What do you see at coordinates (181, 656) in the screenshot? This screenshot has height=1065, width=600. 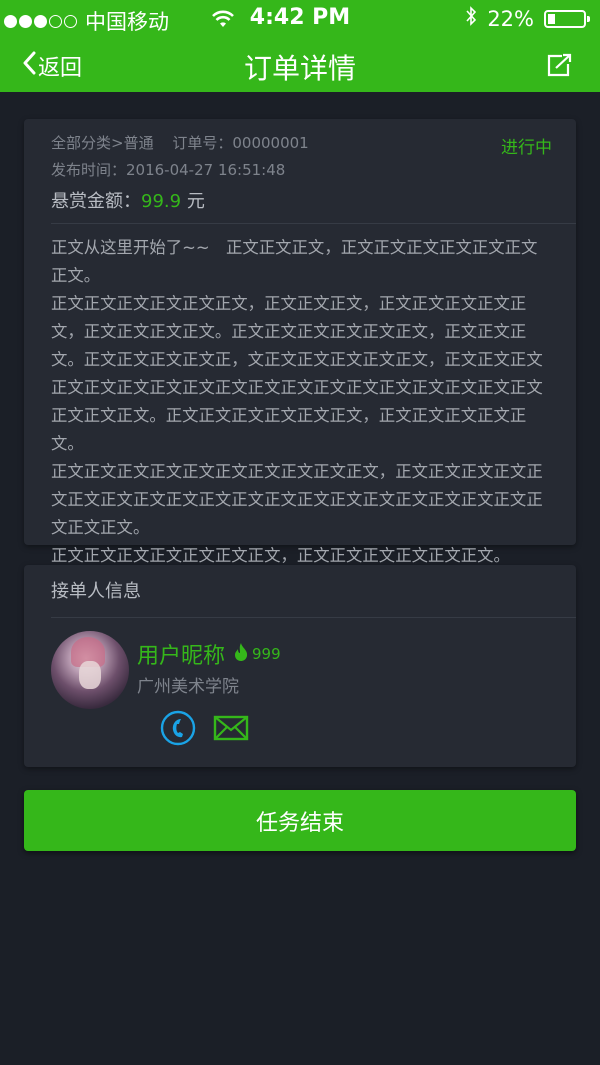 I see `user-nickname: 用户昵称` at bounding box center [181, 656].